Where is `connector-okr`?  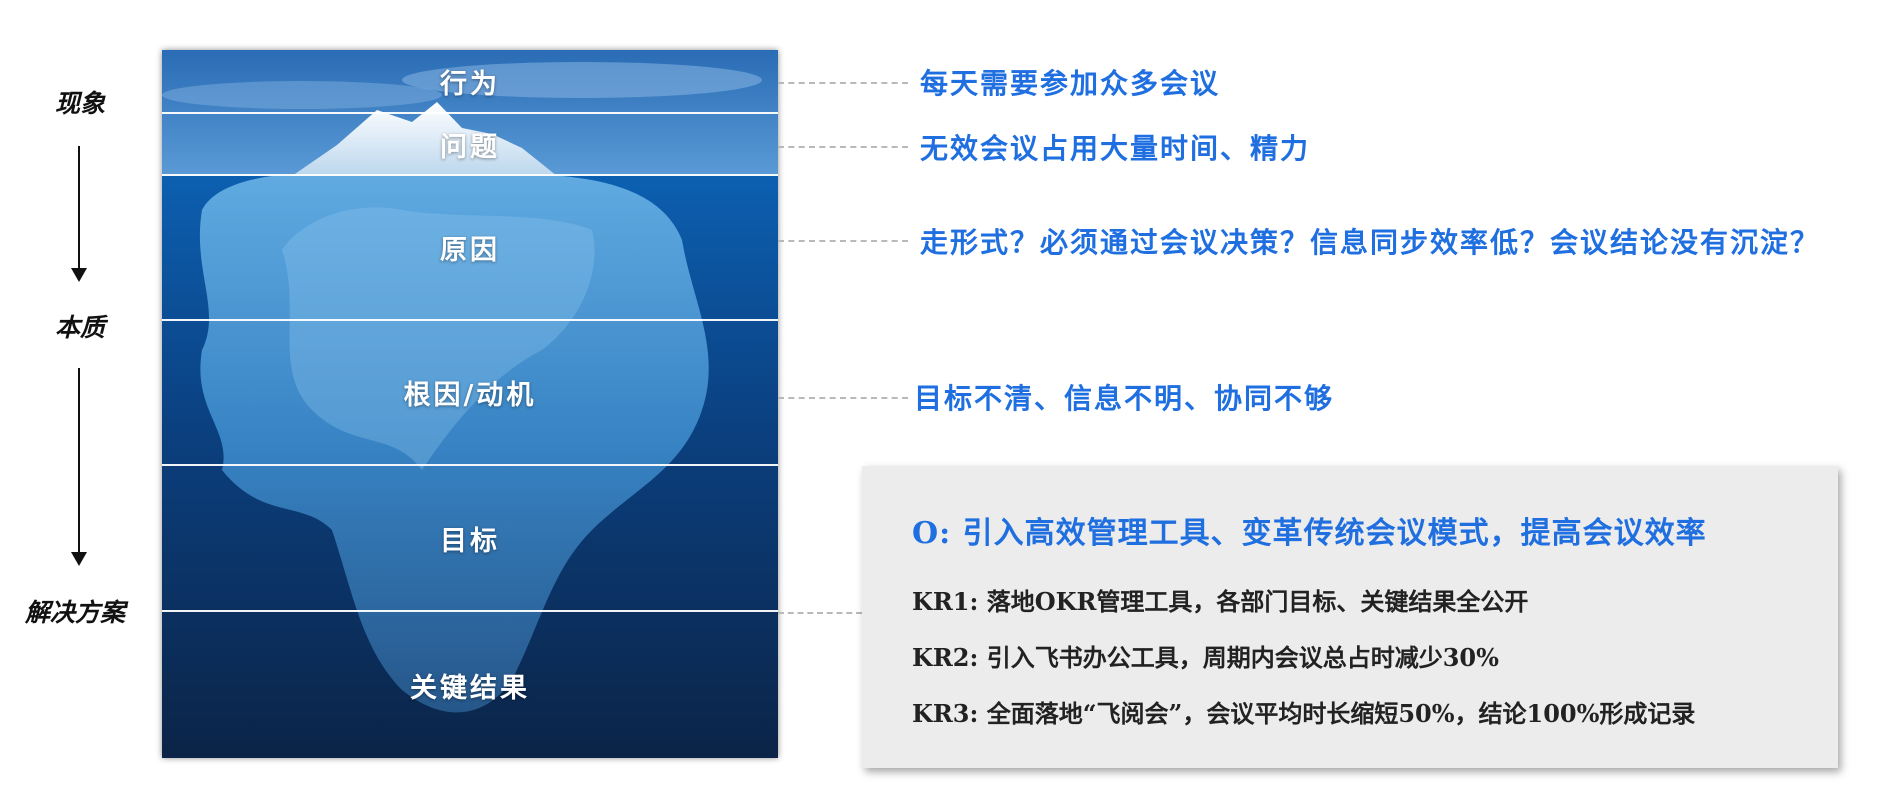 connector-okr is located at coordinates (820, 613).